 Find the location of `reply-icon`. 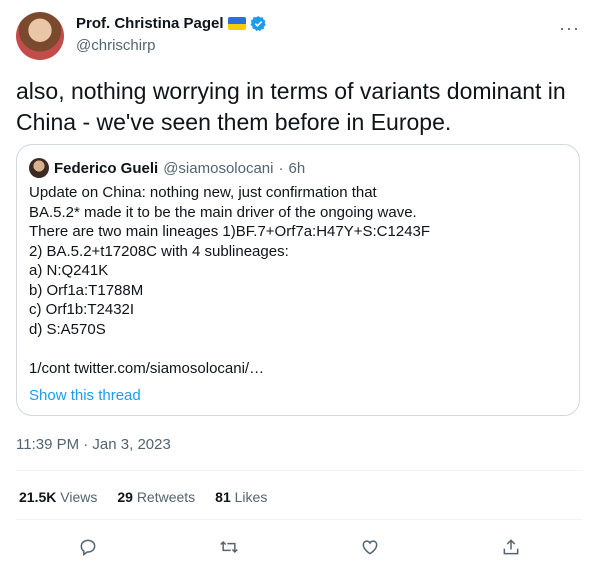

reply-icon is located at coordinates (88, 547).